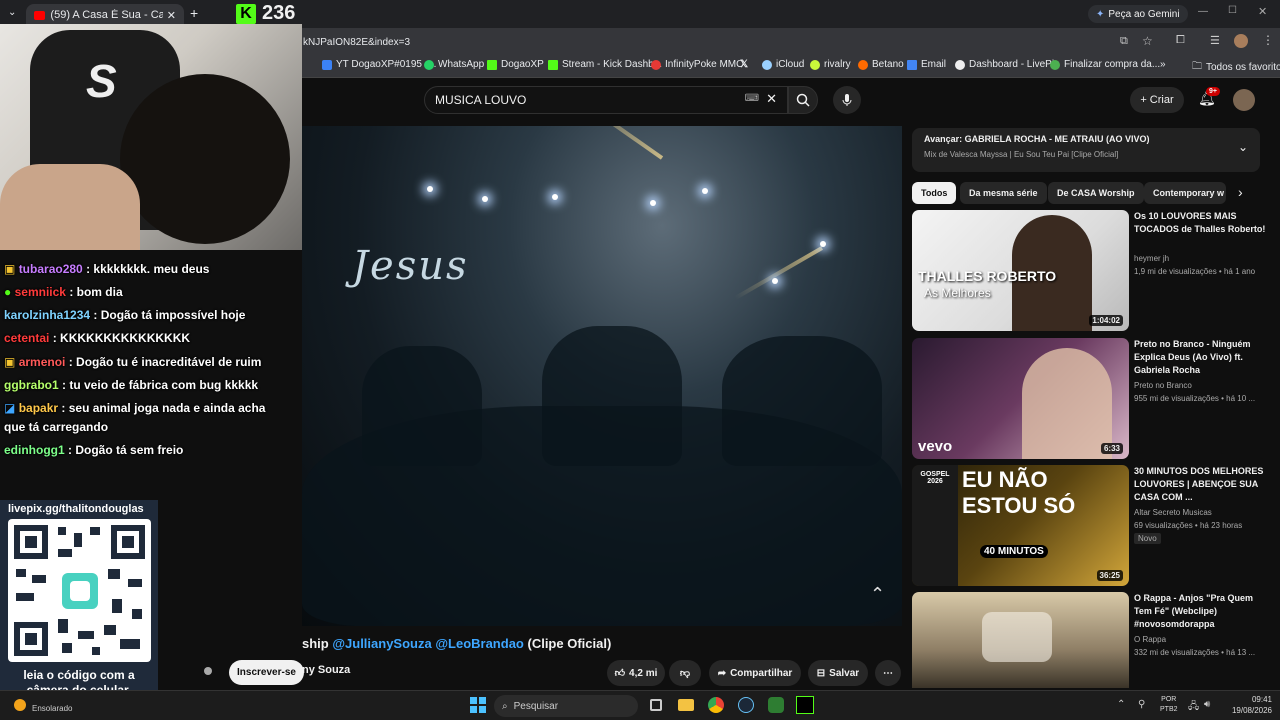  I want to click on search-button, so click(803, 100).